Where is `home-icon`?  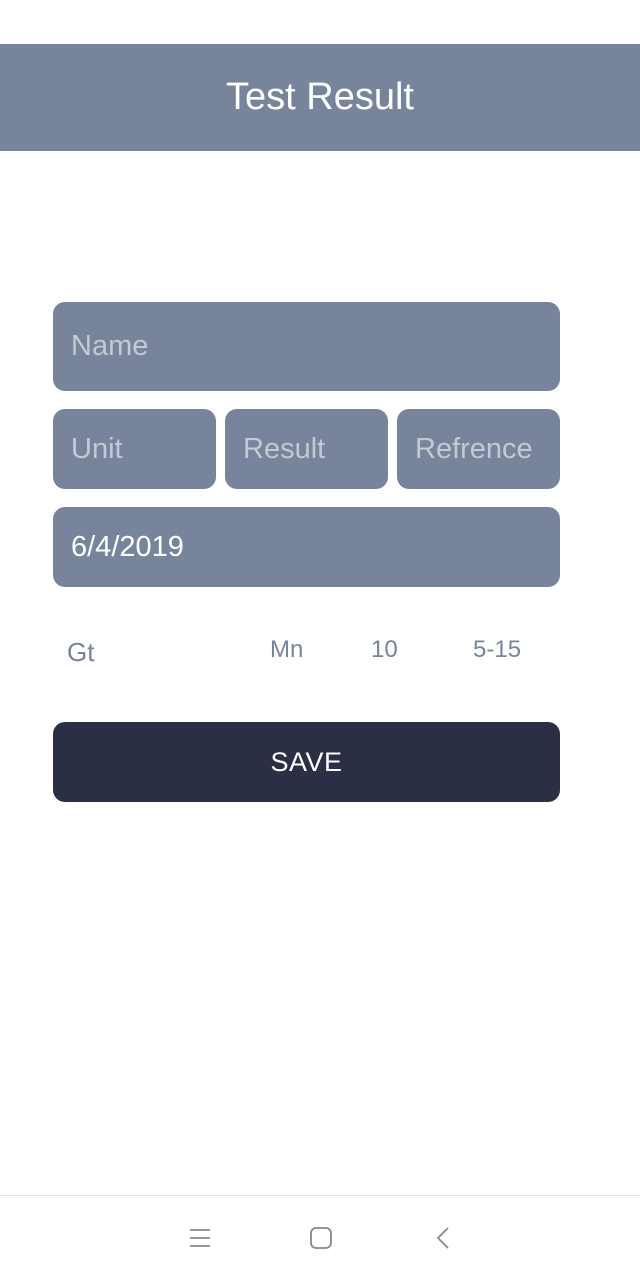 home-icon is located at coordinates (321, 1238).